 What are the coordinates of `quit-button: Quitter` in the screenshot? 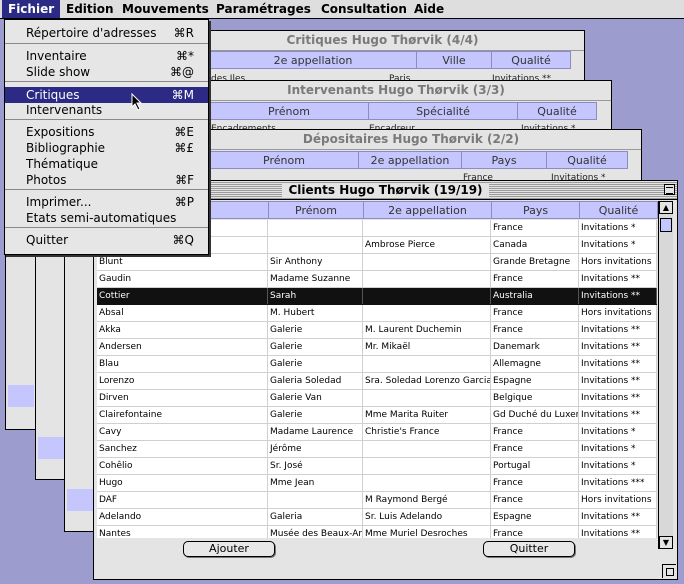 It's located at (529, 549).